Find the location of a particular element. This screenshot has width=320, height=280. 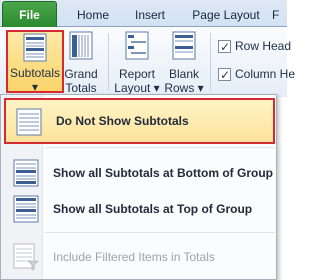

menu-item-do-not-show-subtotals: Do Not Show Subtotals is located at coordinates (139, 121).